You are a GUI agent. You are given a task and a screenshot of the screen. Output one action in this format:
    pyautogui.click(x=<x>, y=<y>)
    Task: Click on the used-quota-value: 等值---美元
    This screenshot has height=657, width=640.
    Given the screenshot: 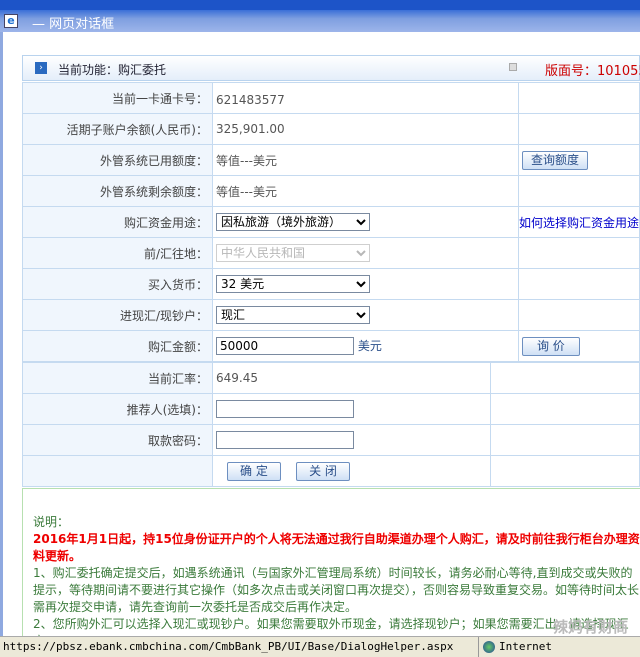 What is the action you would take?
    pyautogui.click(x=365, y=160)
    